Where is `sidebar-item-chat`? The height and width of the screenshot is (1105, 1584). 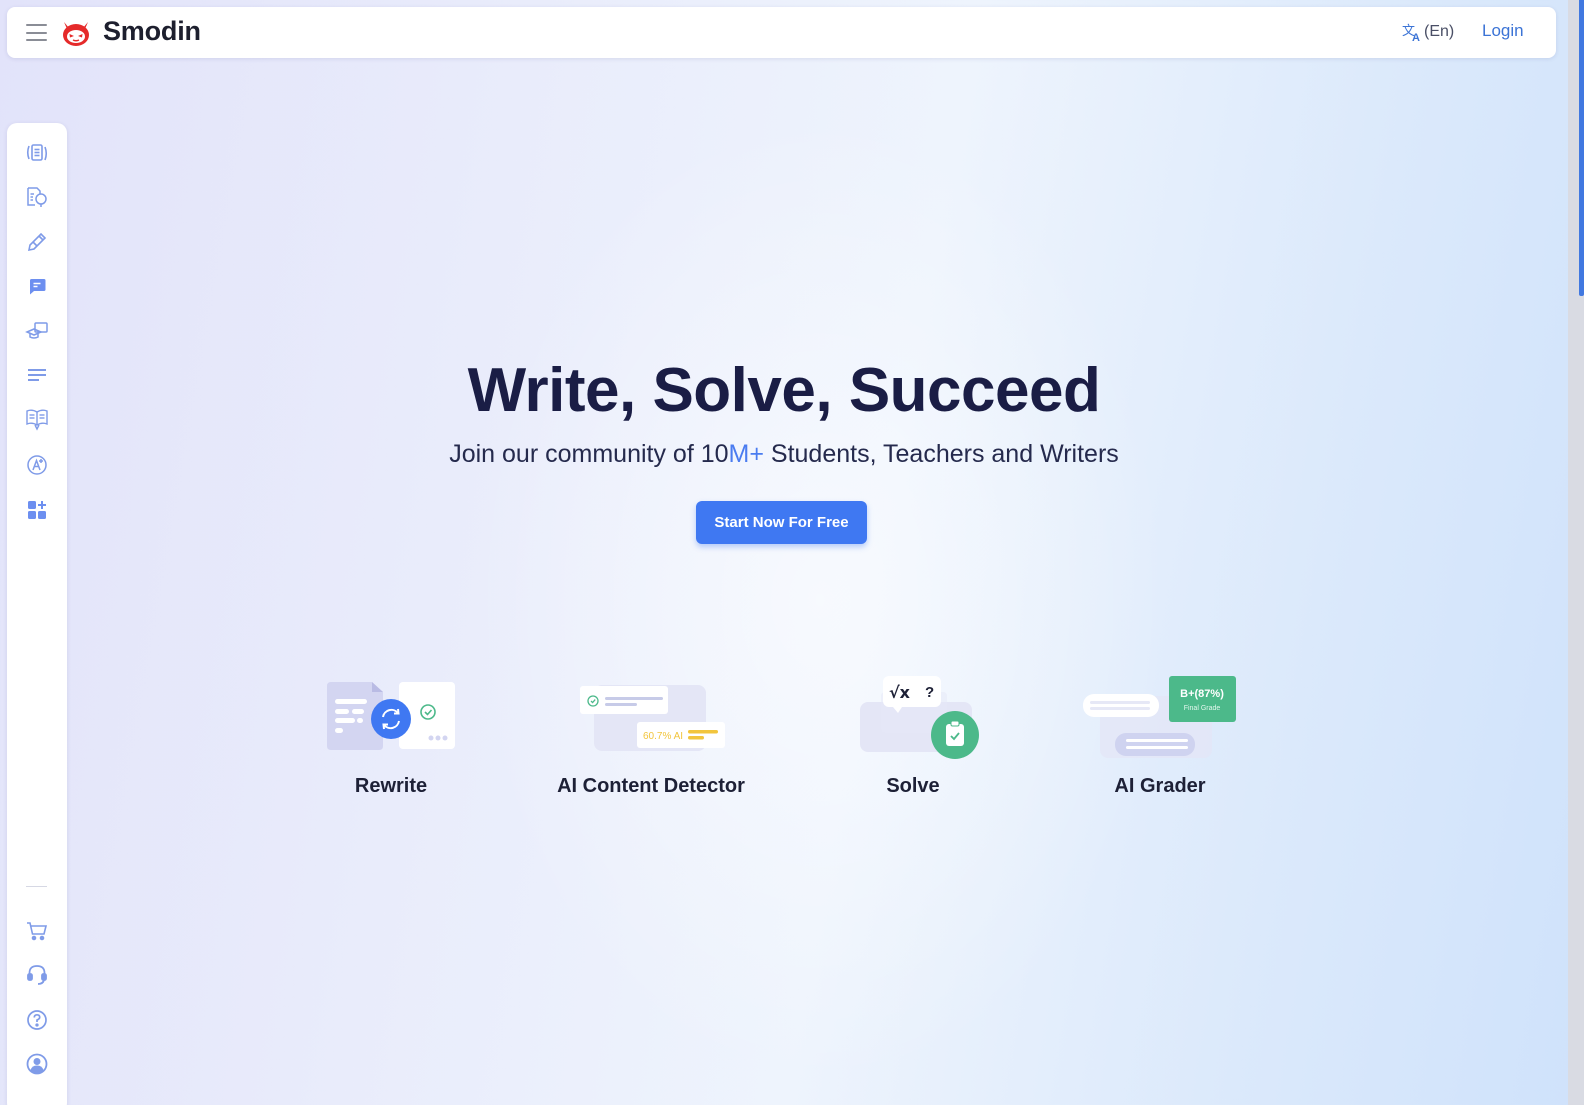
sidebar-item-chat is located at coordinates (37, 287).